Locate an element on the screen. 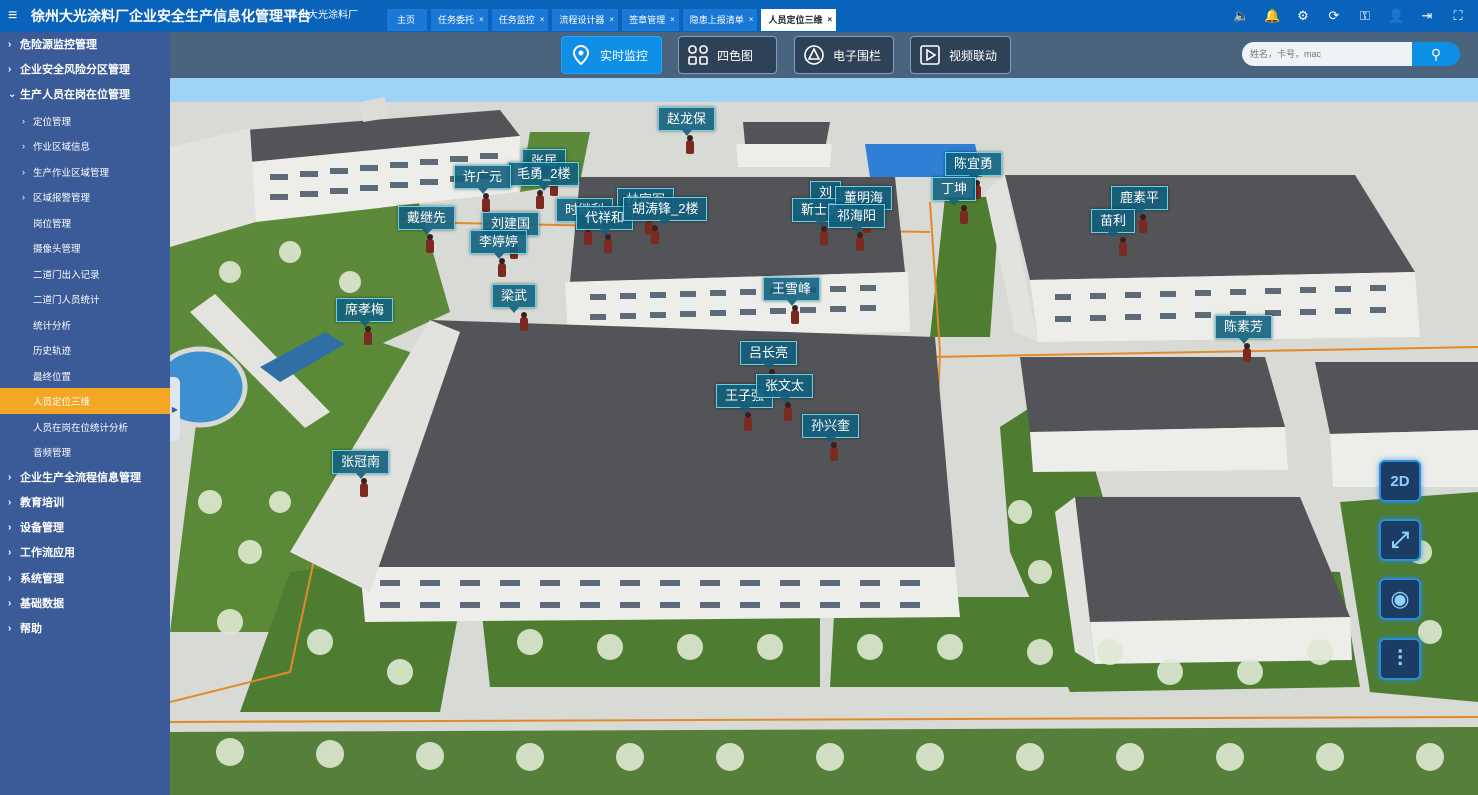 The image size is (1478, 795). sidebar-group: › 企业生产全流程信息管理 is located at coordinates (85, 477).